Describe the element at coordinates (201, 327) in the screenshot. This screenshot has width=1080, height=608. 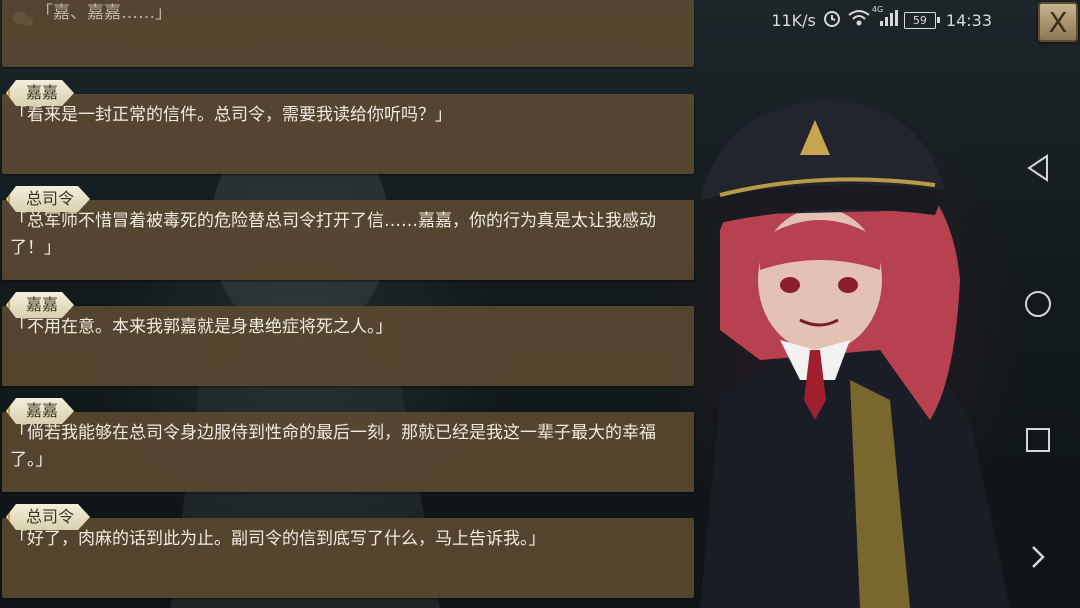
I see `dialogue-text: 「不用在意。本来我郭嘉就是身患绝症将死之人。」` at that location.